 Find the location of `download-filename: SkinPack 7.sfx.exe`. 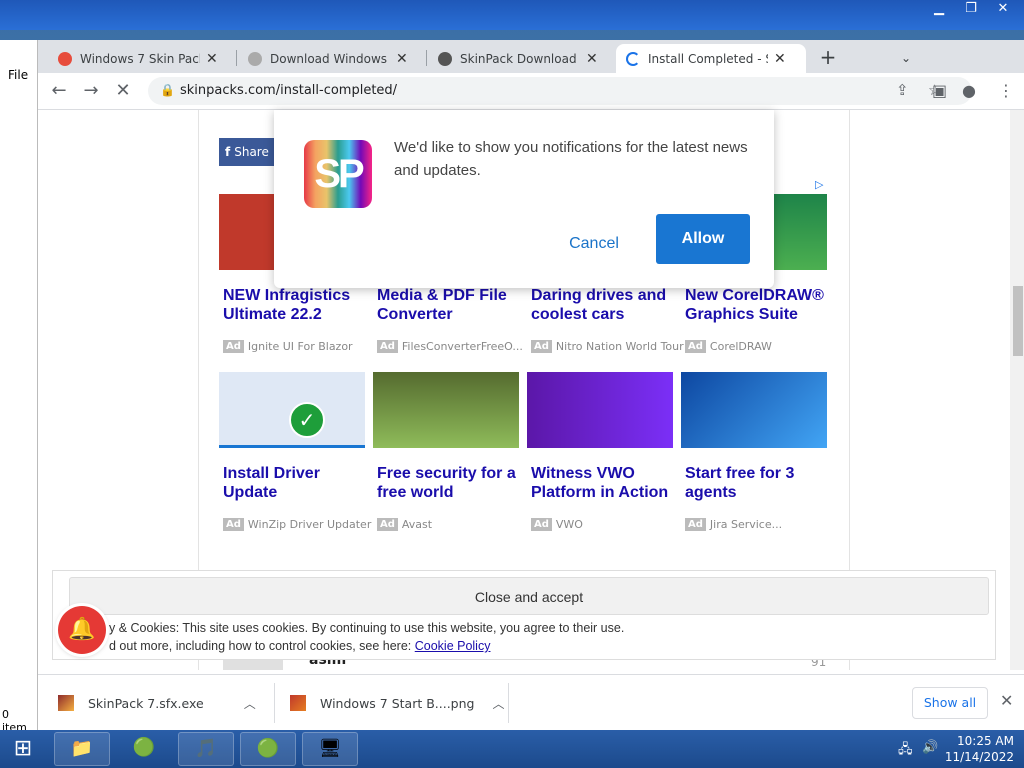

download-filename: SkinPack 7.sfx.exe is located at coordinates (146, 703).